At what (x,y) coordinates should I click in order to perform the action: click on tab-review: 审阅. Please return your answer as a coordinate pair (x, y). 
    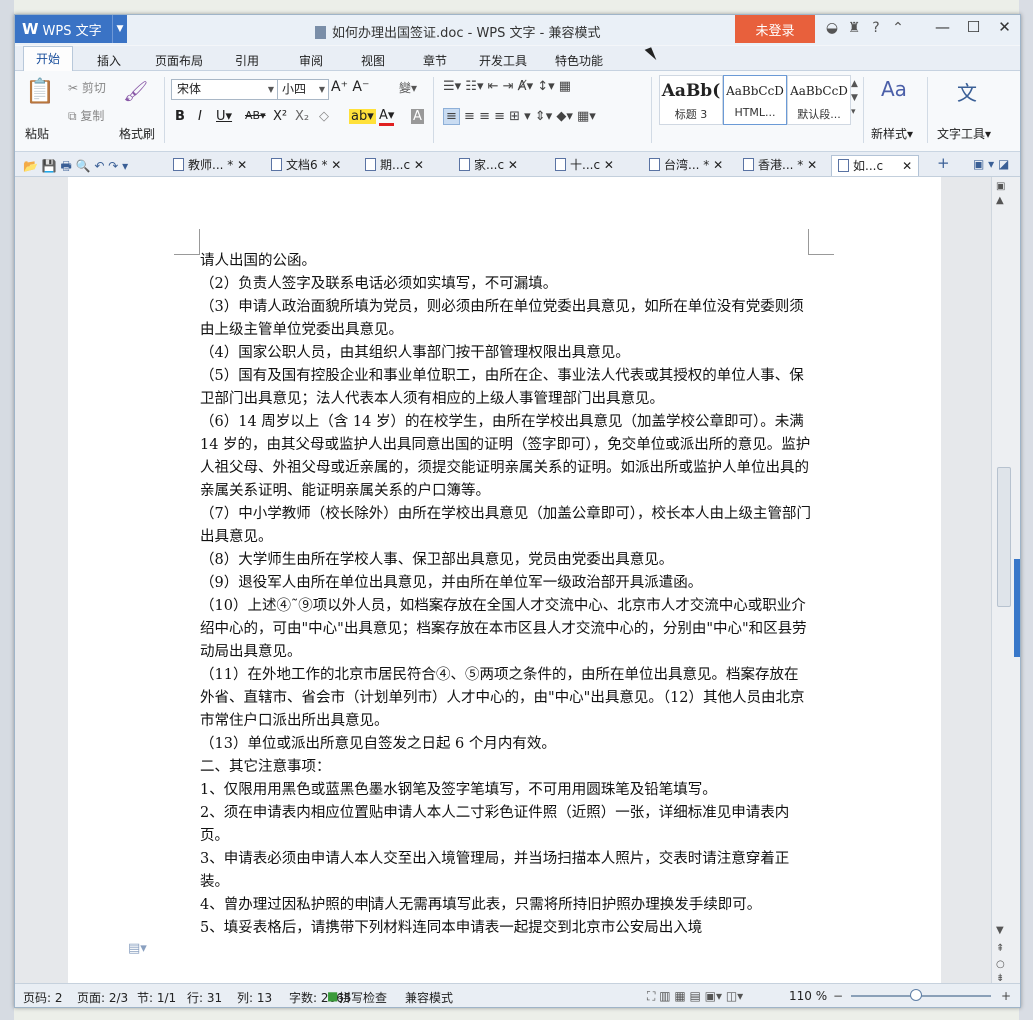
    Looking at the image, I should click on (311, 60).